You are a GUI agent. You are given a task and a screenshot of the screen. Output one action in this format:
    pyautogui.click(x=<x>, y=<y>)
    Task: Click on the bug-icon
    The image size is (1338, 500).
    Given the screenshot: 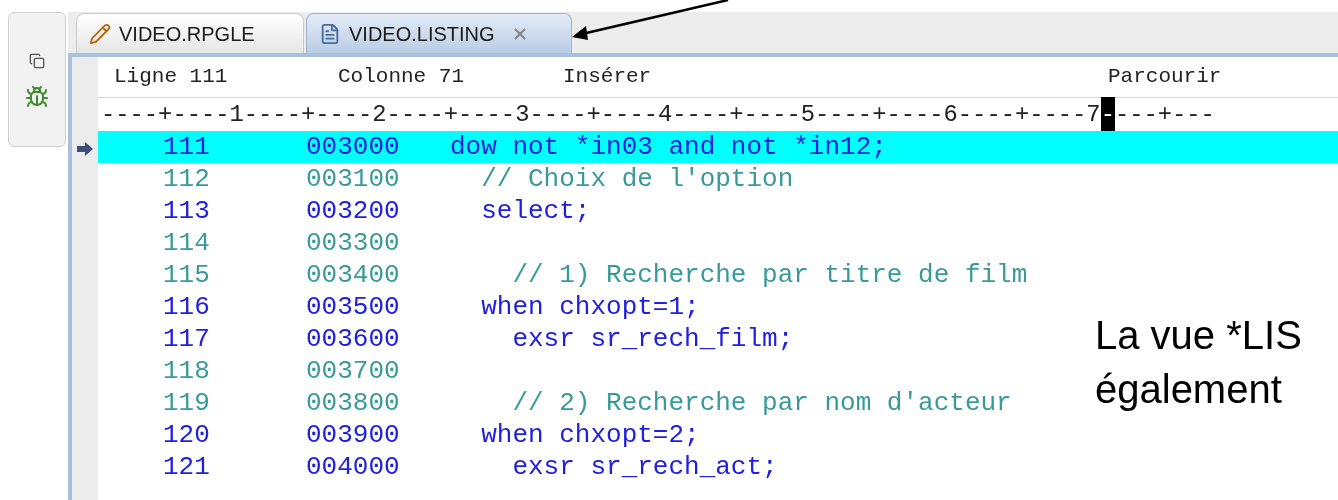 What is the action you would take?
    pyautogui.click(x=37, y=97)
    